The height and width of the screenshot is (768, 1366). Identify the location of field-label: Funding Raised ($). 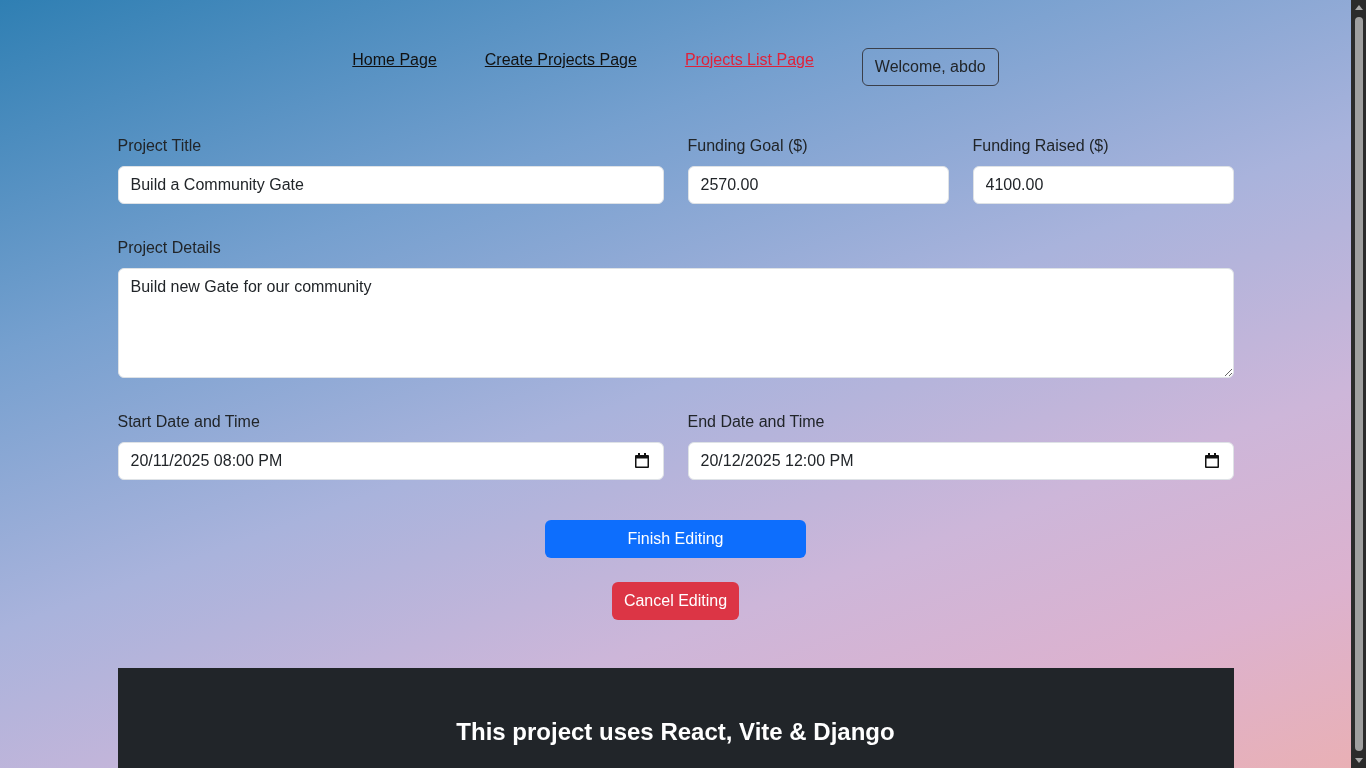
(1041, 146).